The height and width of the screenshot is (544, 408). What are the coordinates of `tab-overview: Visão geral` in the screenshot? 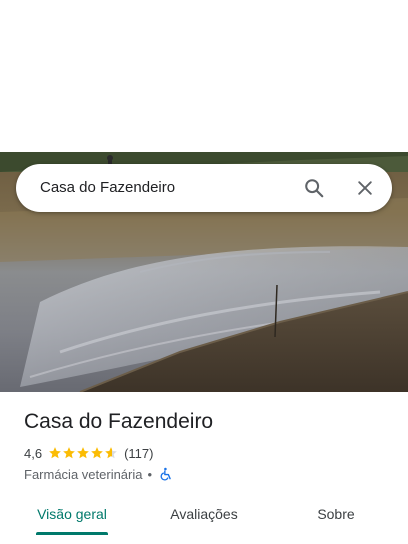 It's located at (72, 514).